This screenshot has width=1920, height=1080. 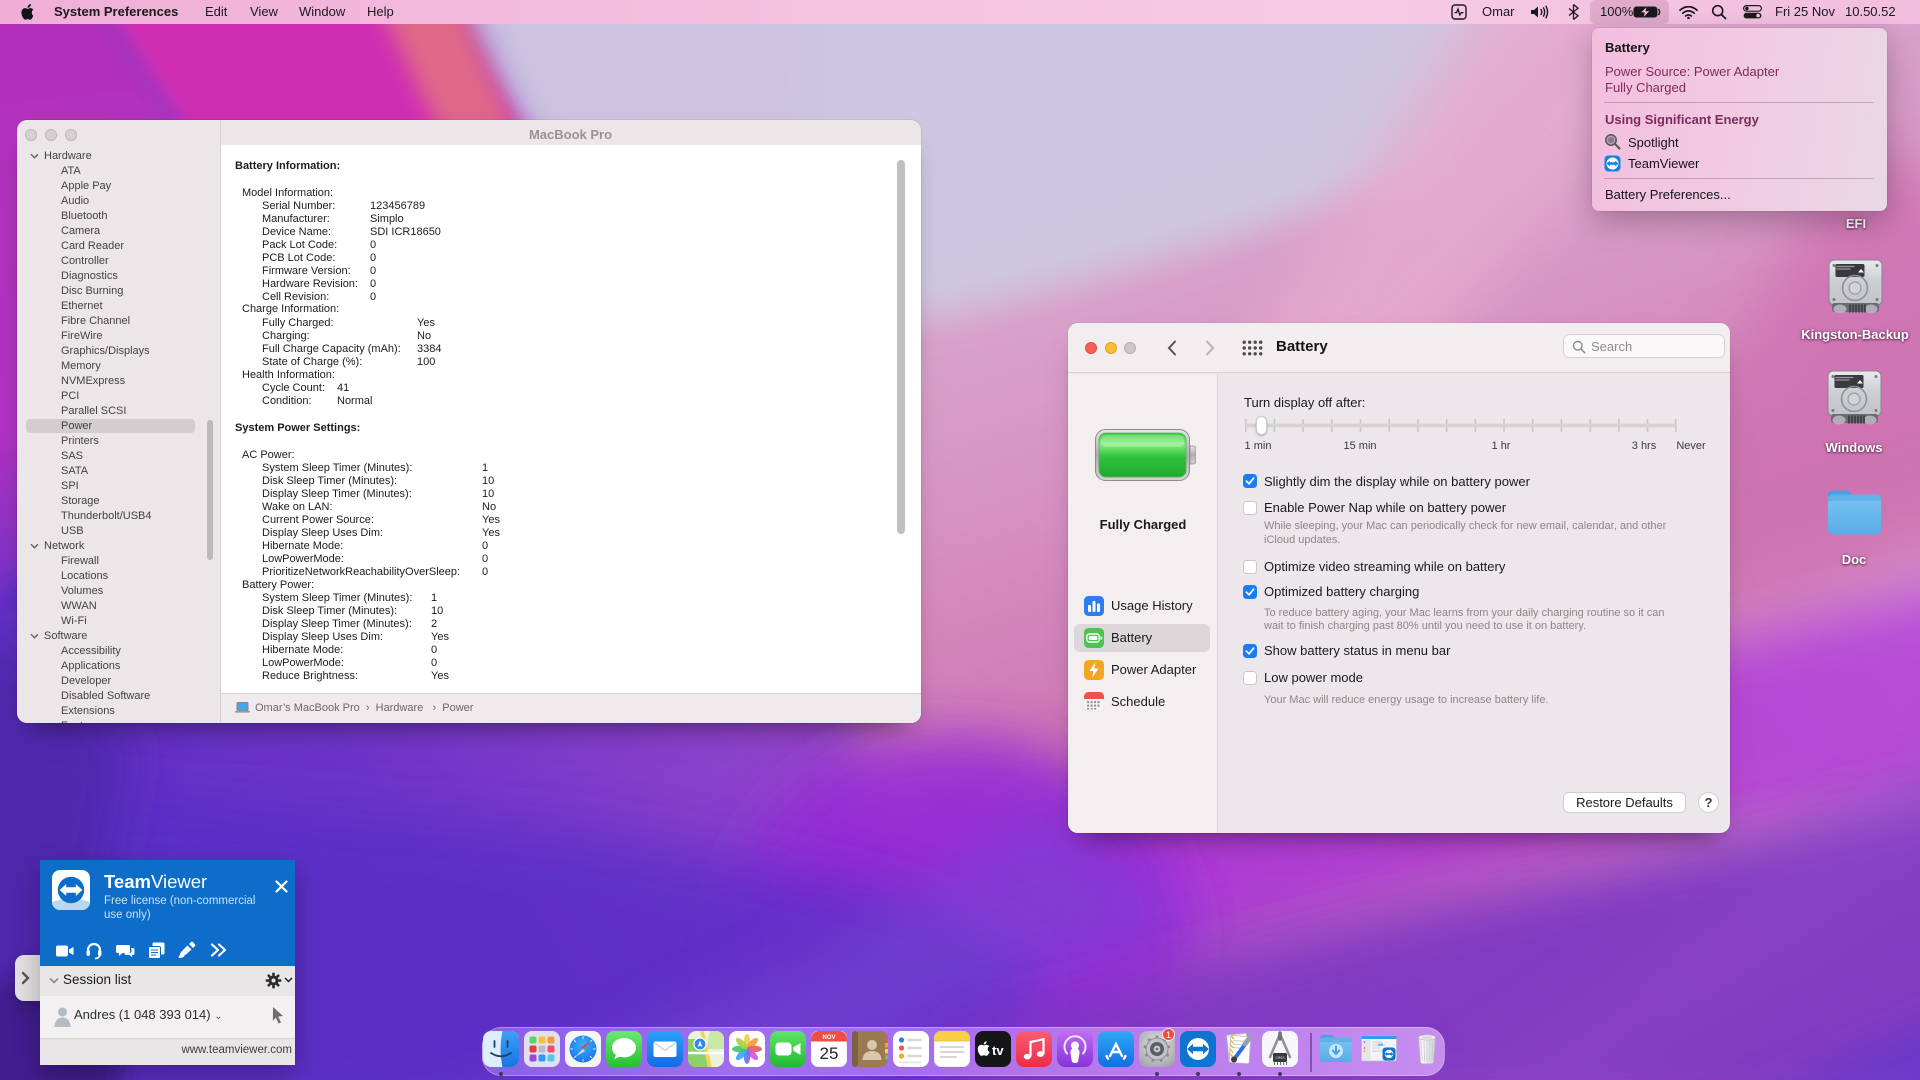 I want to click on svg-text: 25, so click(x=829, y=1053).